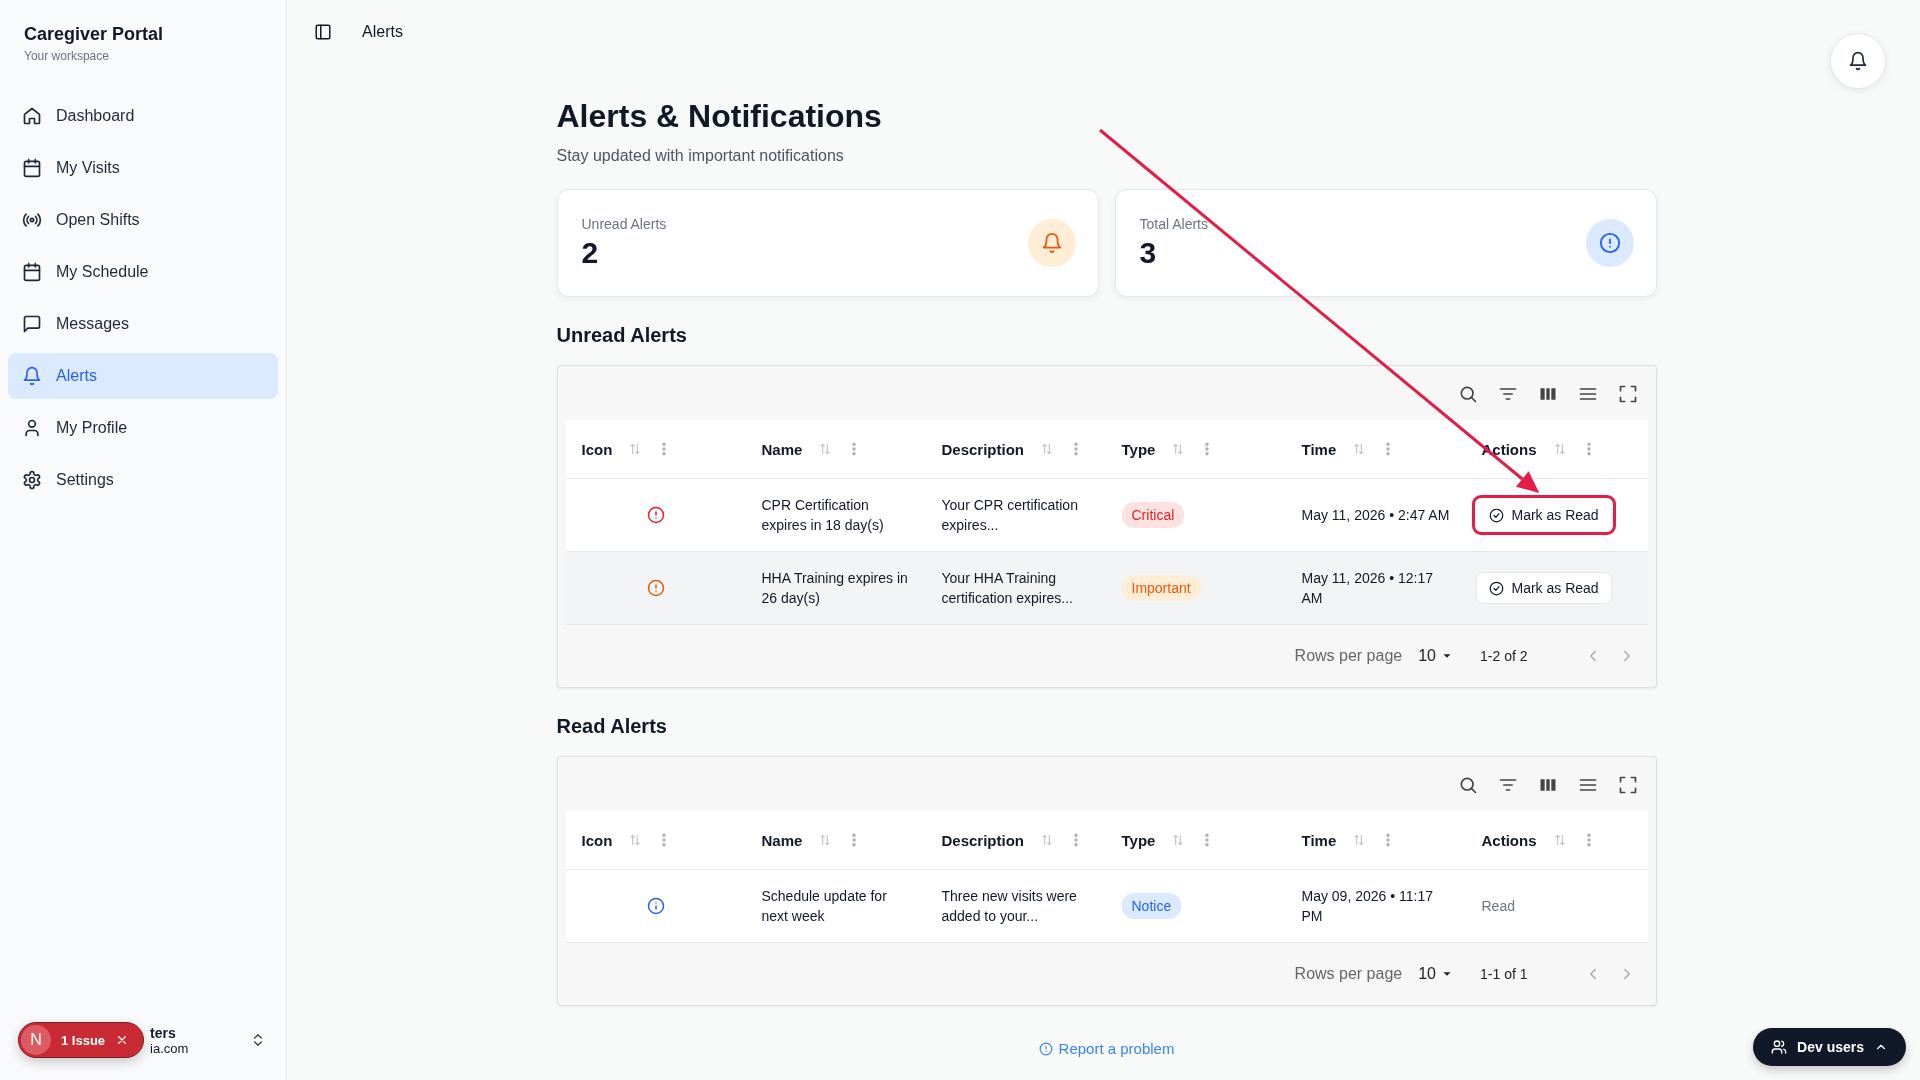 This screenshot has height=1080, width=1920. Describe the element at coordinates (1375, 515) in the screenshot. I see `table-cell: May 11, 2026 • 2:47 AM` at that location.